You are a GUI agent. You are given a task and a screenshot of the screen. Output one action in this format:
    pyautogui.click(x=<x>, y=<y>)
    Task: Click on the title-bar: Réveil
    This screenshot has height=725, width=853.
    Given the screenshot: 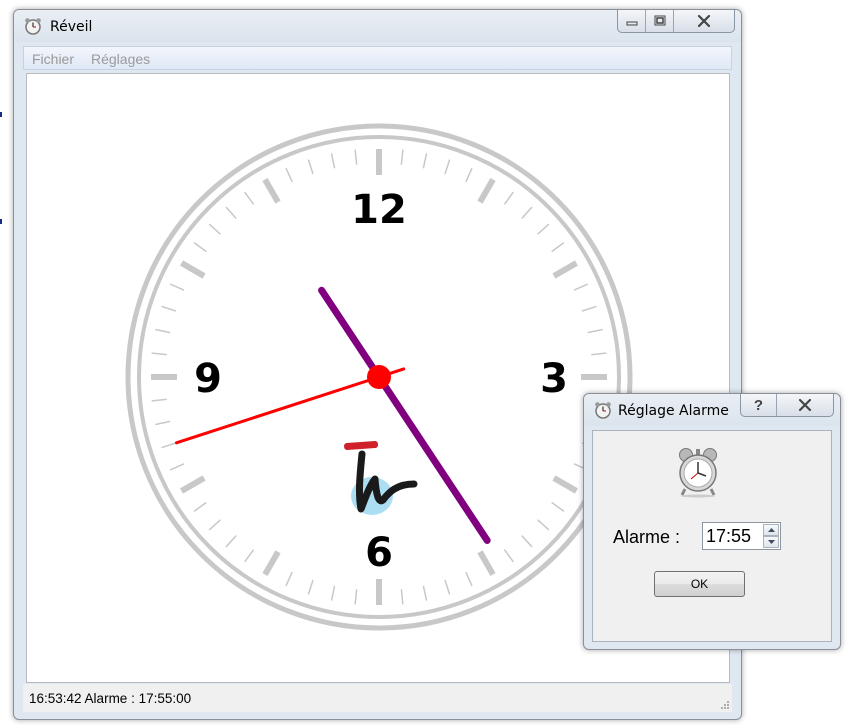 What is the action you would take?
    pyautogui.click(x=377, y=26)
    